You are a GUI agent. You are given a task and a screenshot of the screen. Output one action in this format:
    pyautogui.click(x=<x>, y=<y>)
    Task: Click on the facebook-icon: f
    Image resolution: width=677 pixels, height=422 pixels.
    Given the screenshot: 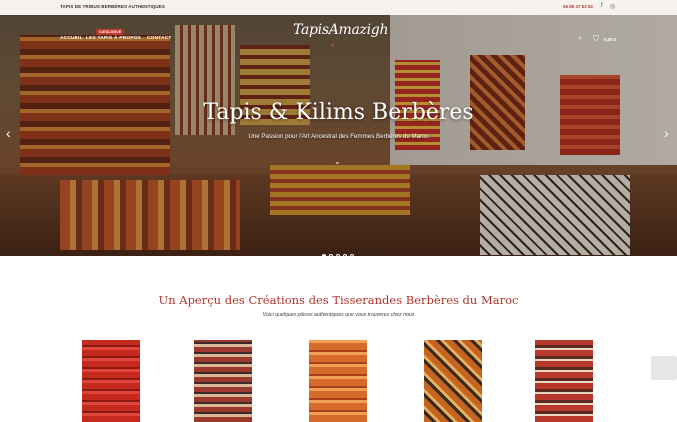 What is the action you would take?
    pyautogui.click(x=602, y=6)
    